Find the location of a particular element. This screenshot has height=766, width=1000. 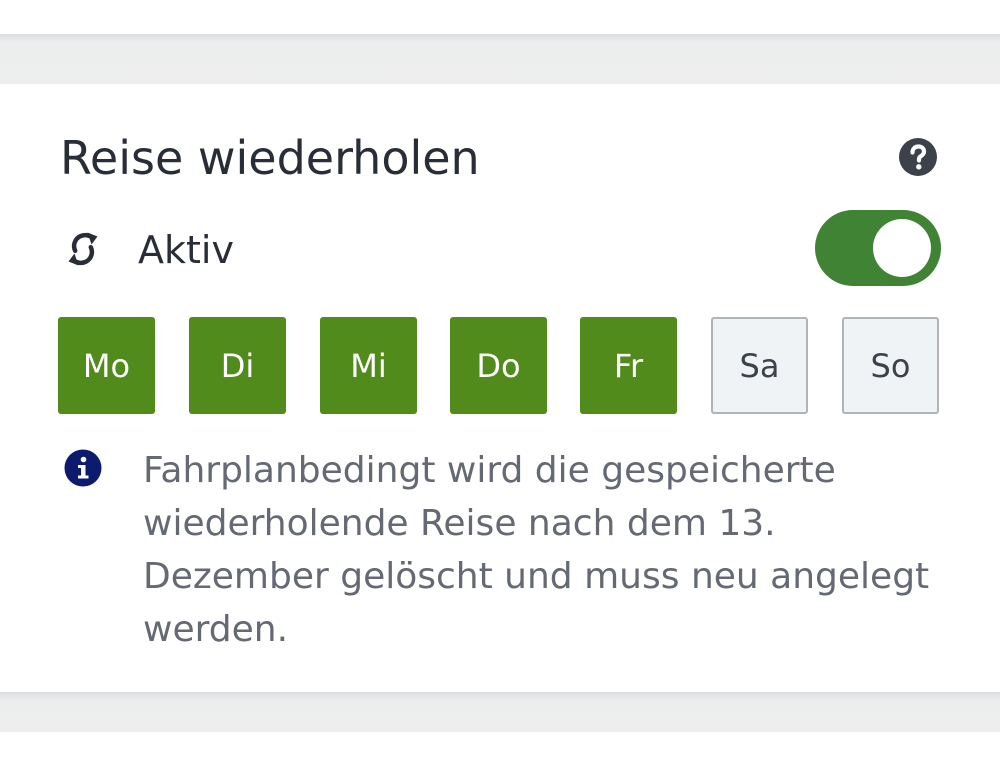

weekday-so: So is located at coordinates (890, 365).